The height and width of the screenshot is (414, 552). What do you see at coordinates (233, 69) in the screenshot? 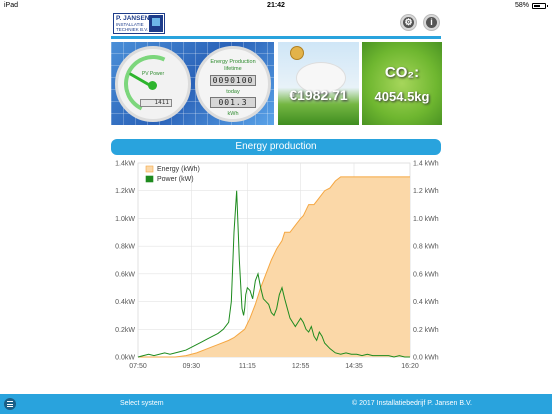
I see `meter-subtitle: lifetime` at bounding box center [233, 69].